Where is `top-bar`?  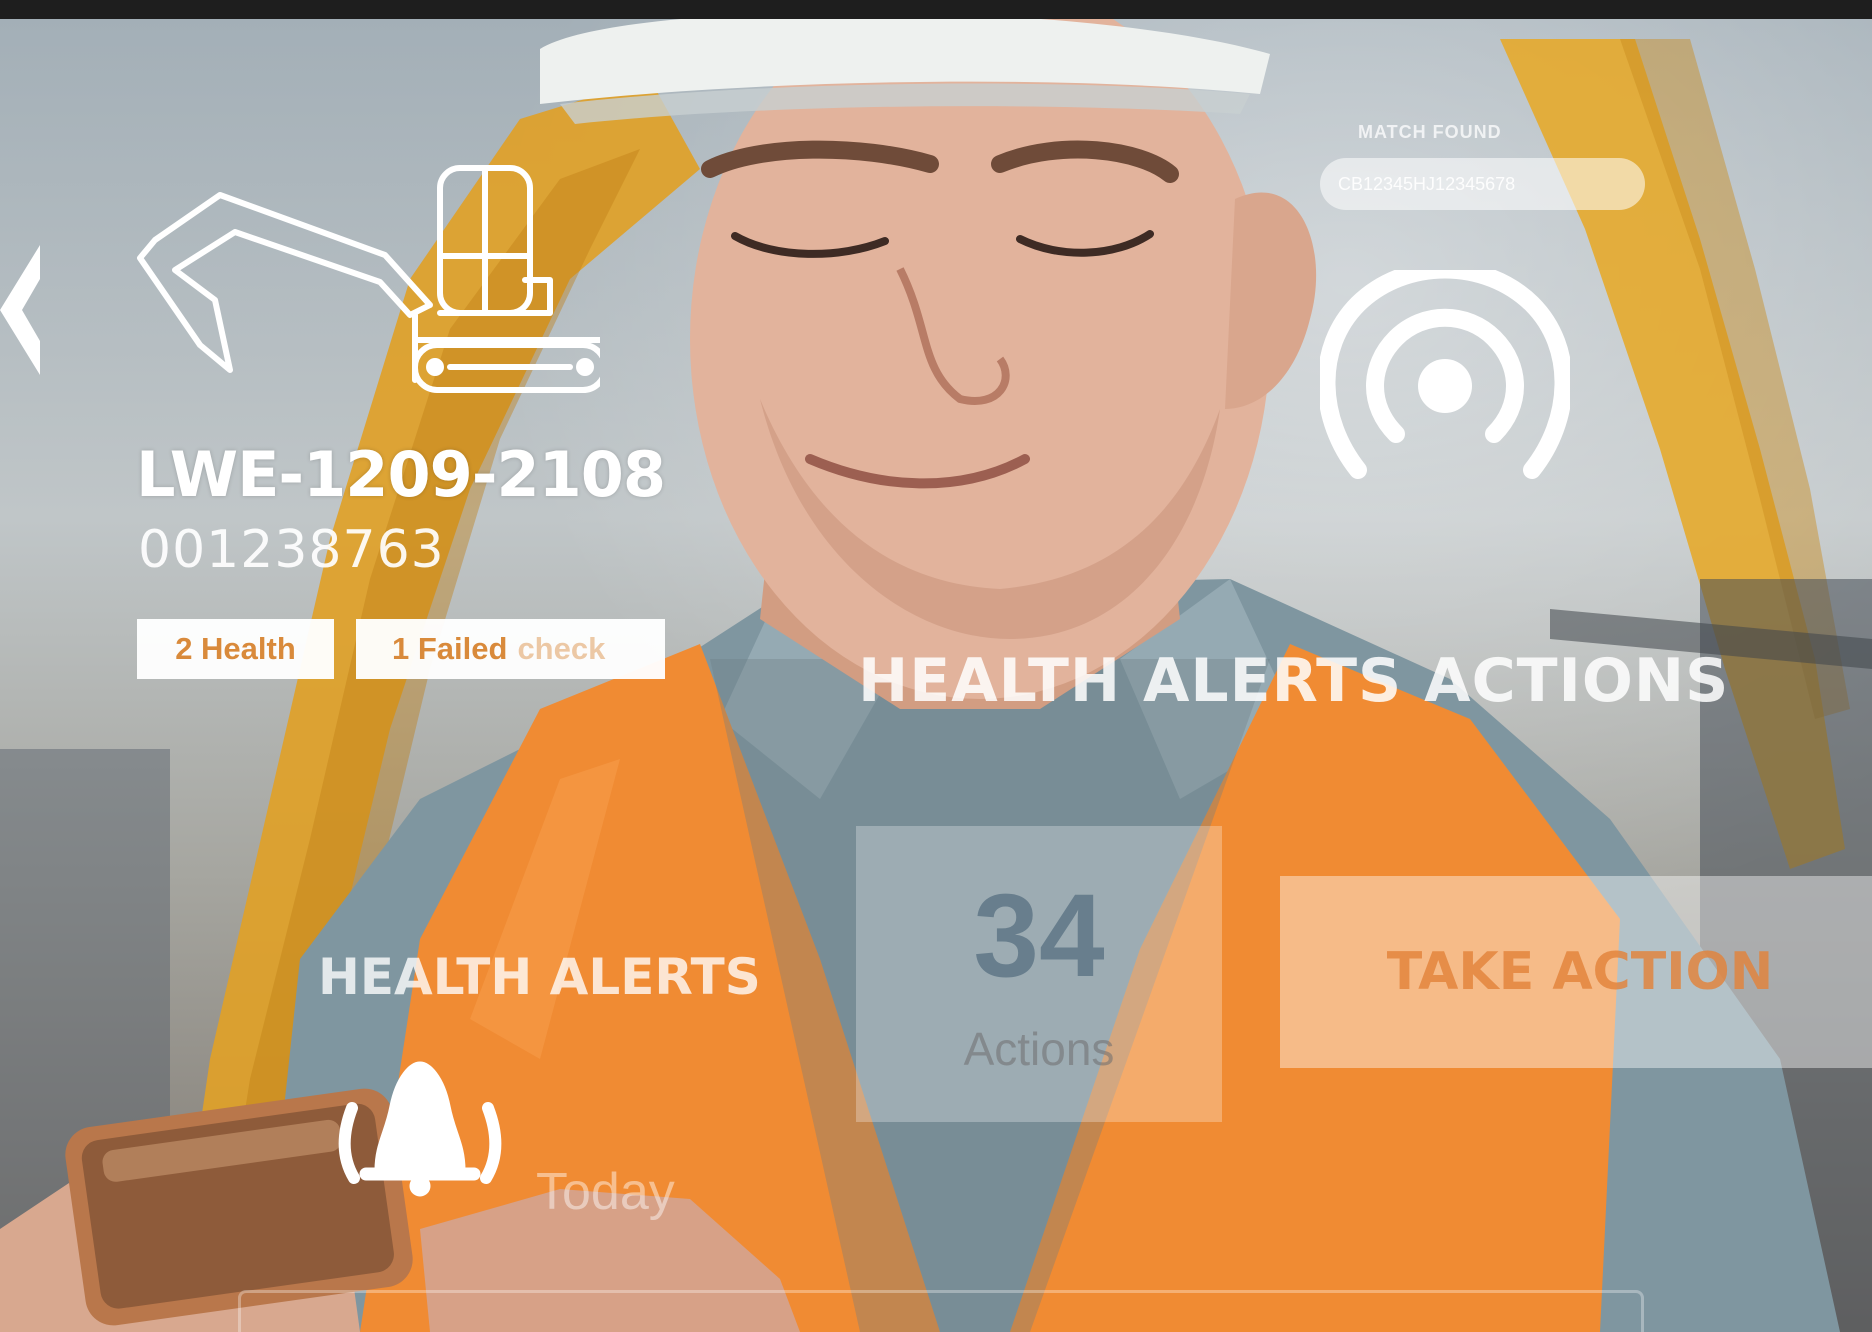 top-bar is located at coordinates (936, 9).